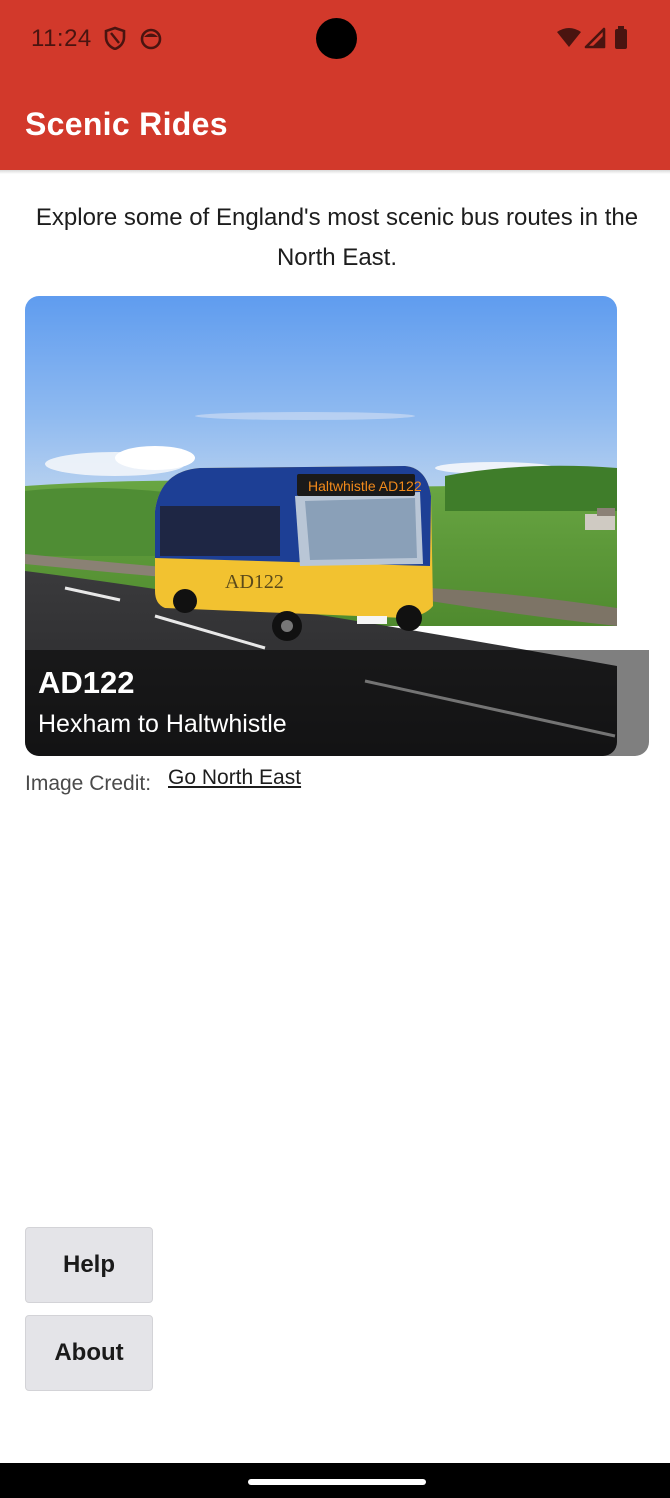 Image resolution: width=670 pixels, height=1498 pixels. What do you see at coordinates (595, 40) in the screenshot?
I see `cellular-signal-icon` at bounding box center [595, 40].